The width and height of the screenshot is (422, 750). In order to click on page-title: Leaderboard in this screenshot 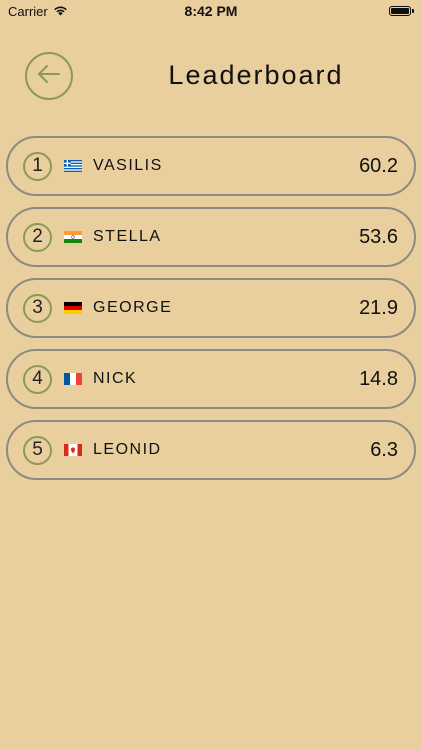, I will do `click(256, 75)`.